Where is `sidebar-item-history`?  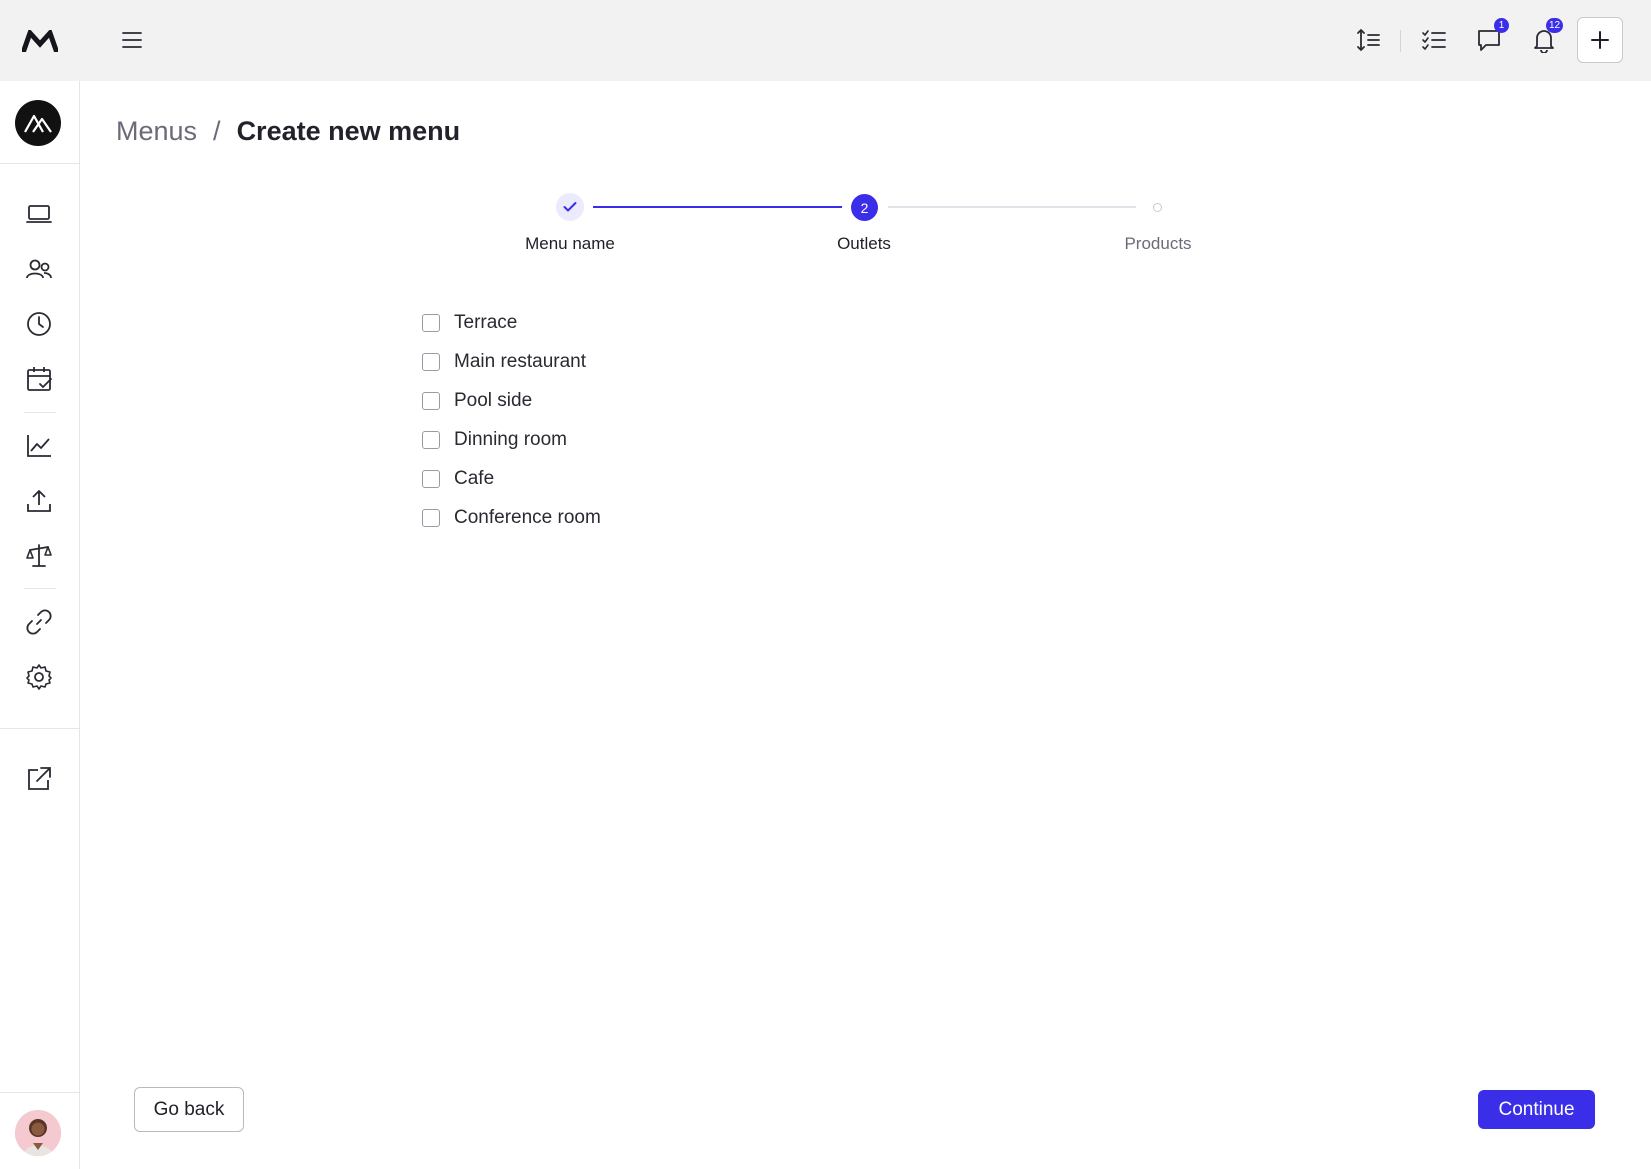 sidebar-item-history is located at coordinates (39, 324).